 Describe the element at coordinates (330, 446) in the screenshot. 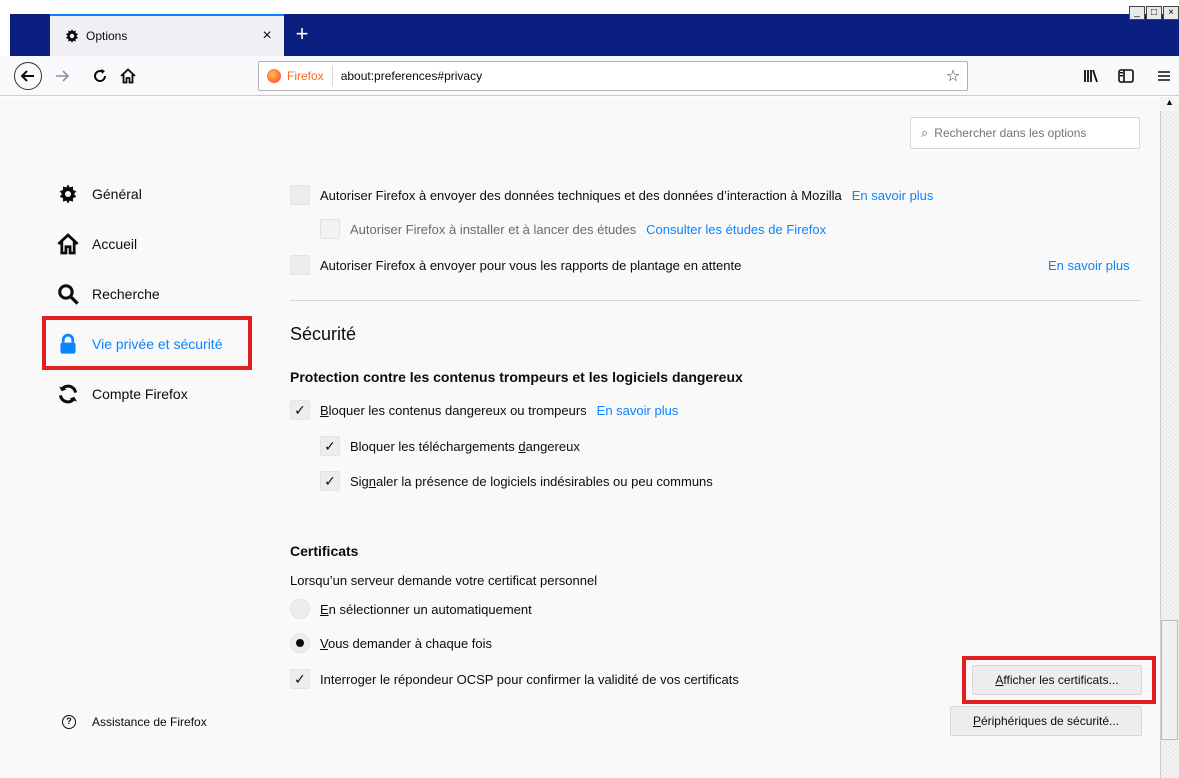

I see `block-downloads-checkbox: ✓` at that location.